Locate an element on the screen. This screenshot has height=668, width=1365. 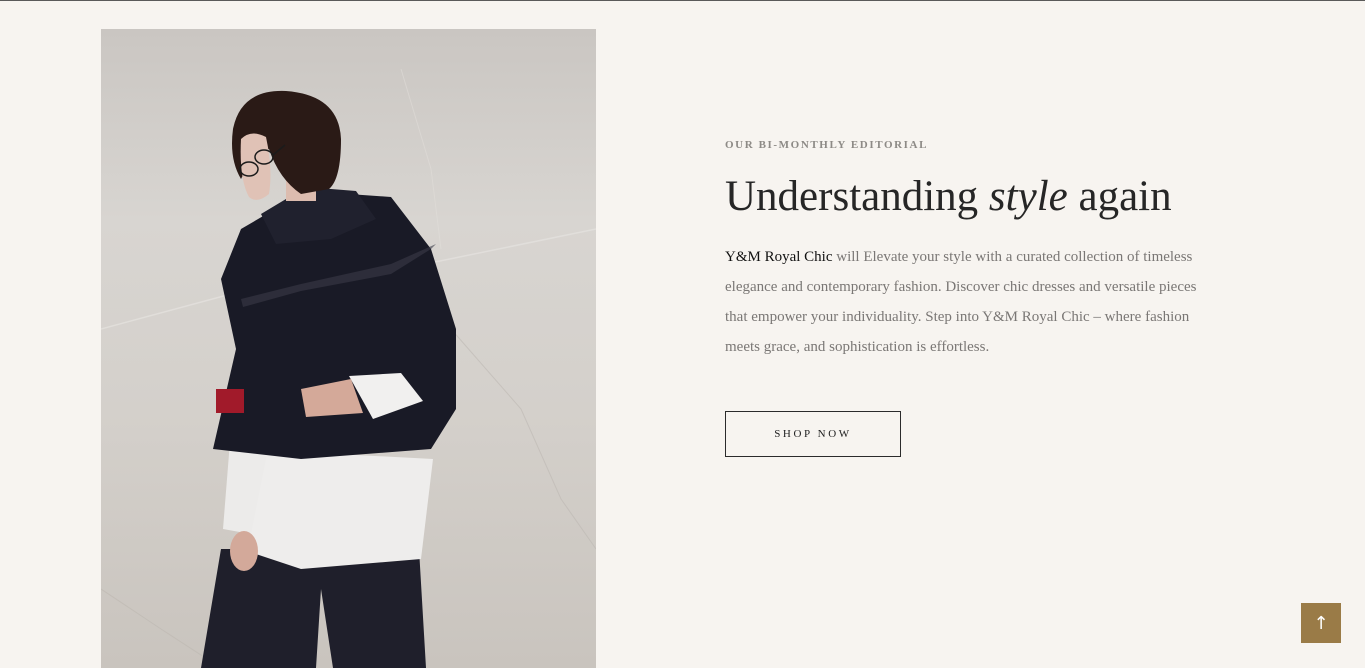
top-divider is located at coordinates (682, 0).